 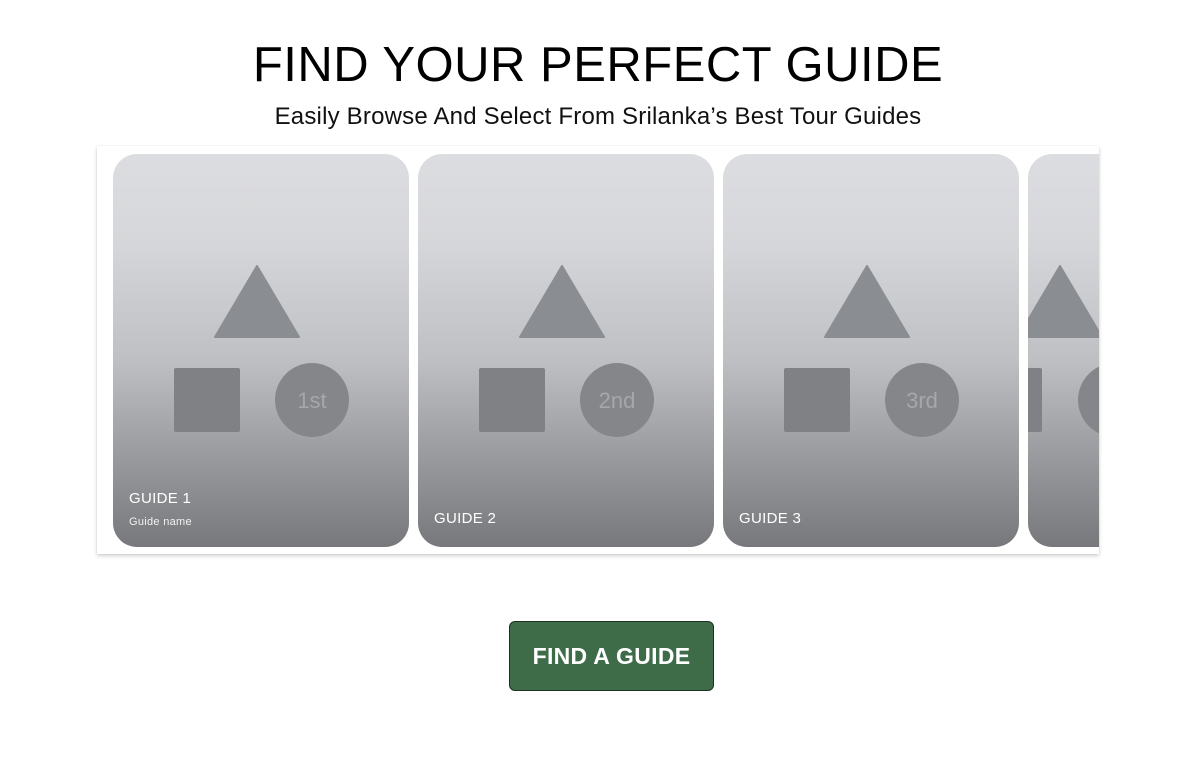 What do you see at coordinates (465, 518) in the screenshot?
I see `guide-card-title: GUIDE 2` at bounding box center [465, 518].